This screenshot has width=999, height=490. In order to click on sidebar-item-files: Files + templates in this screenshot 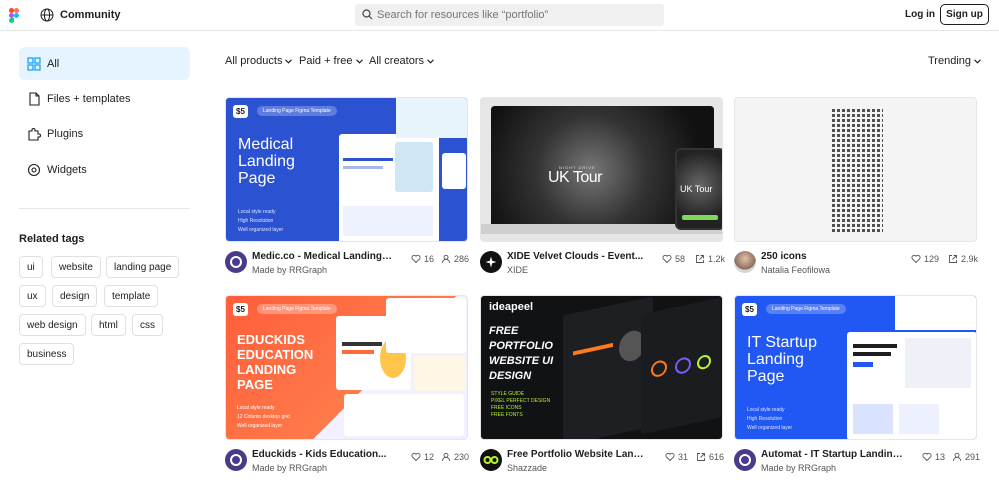, I will do `click(104, 98)`.